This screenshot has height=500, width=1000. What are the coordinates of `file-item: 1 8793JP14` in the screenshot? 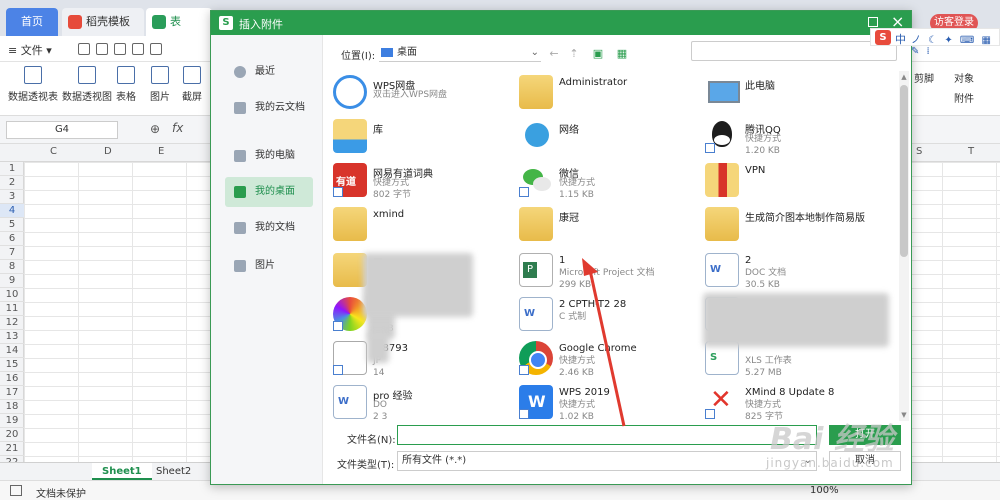 It's located at (426, 358).